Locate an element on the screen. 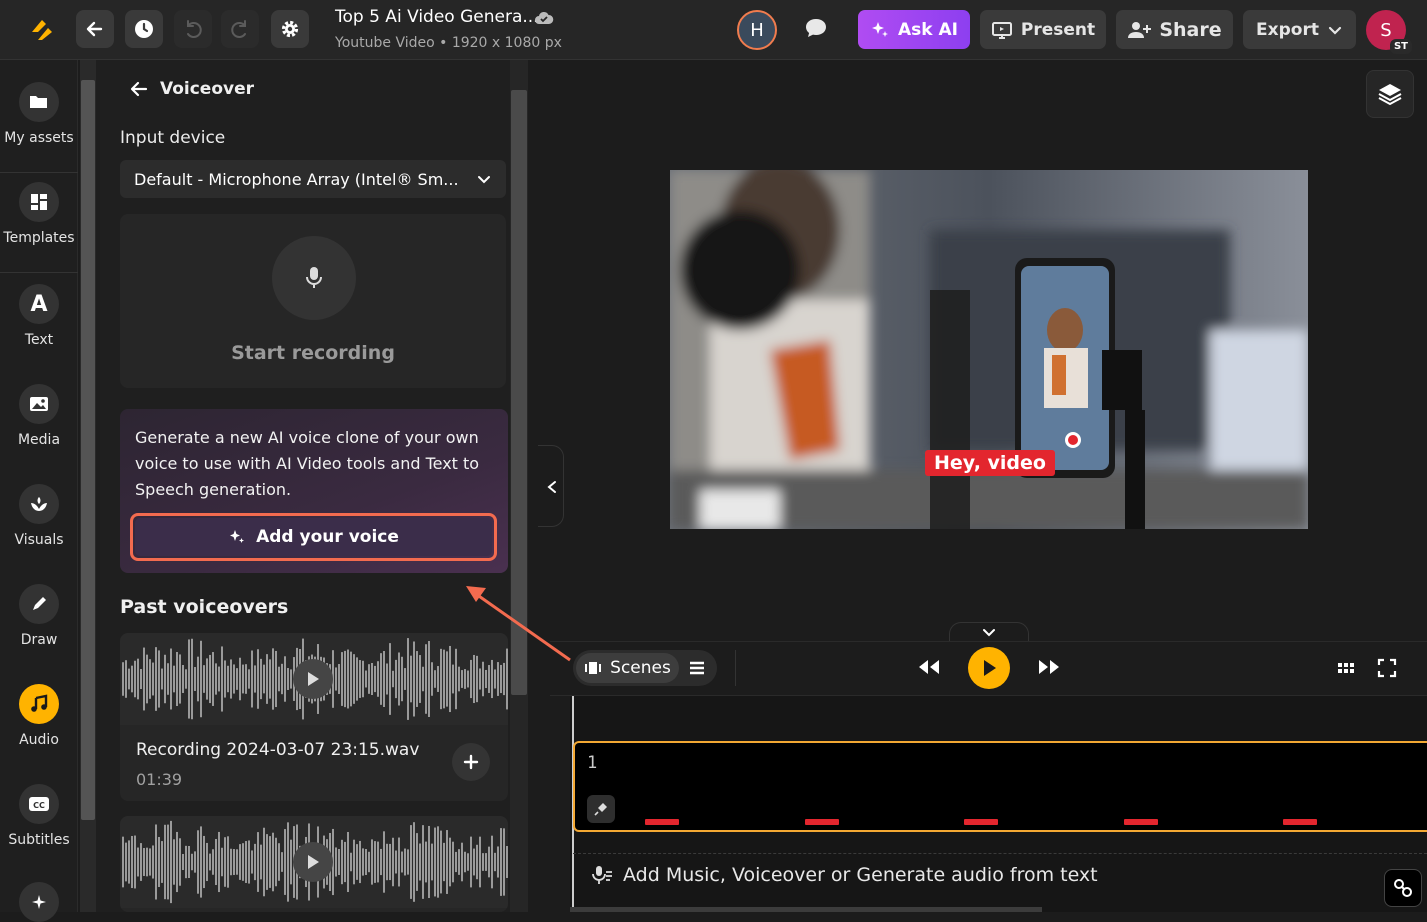 This screenshot has height=922, width=1427. scene-number: 1 is located at coordinates (592, 763).